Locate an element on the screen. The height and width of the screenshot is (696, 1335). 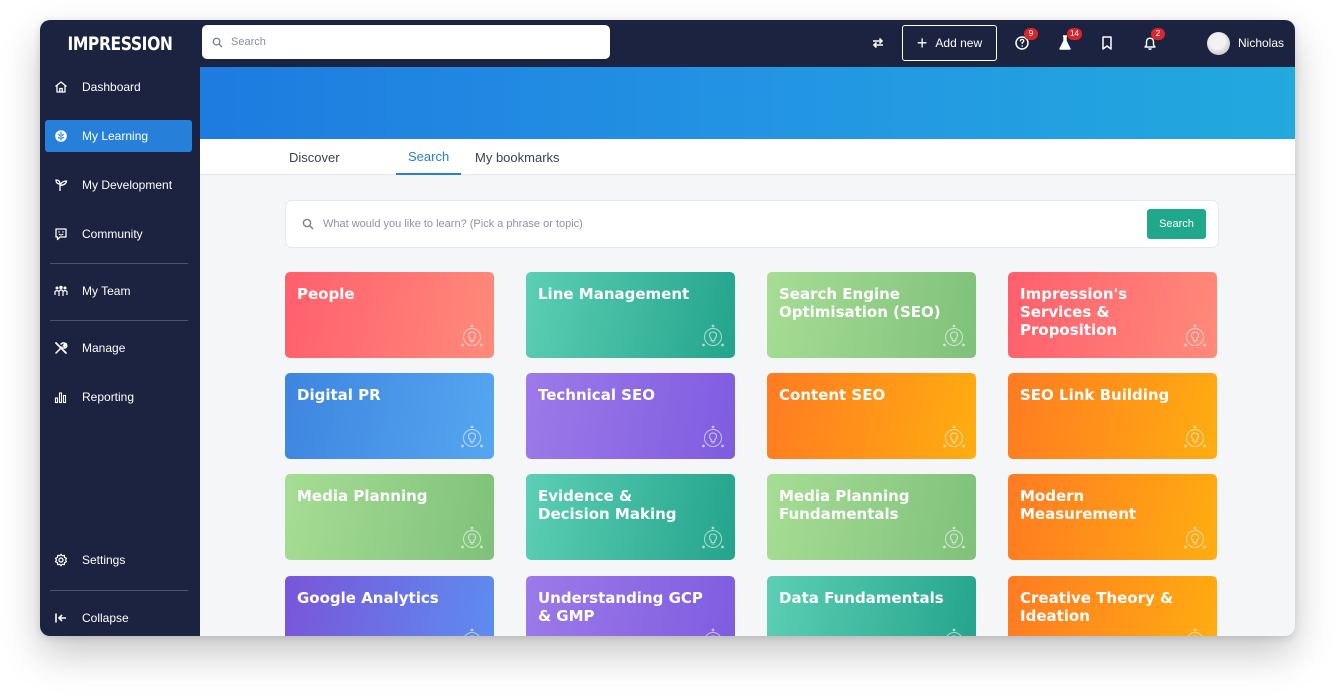
learning-search-button: Search is located at coordinates (1176, 224).